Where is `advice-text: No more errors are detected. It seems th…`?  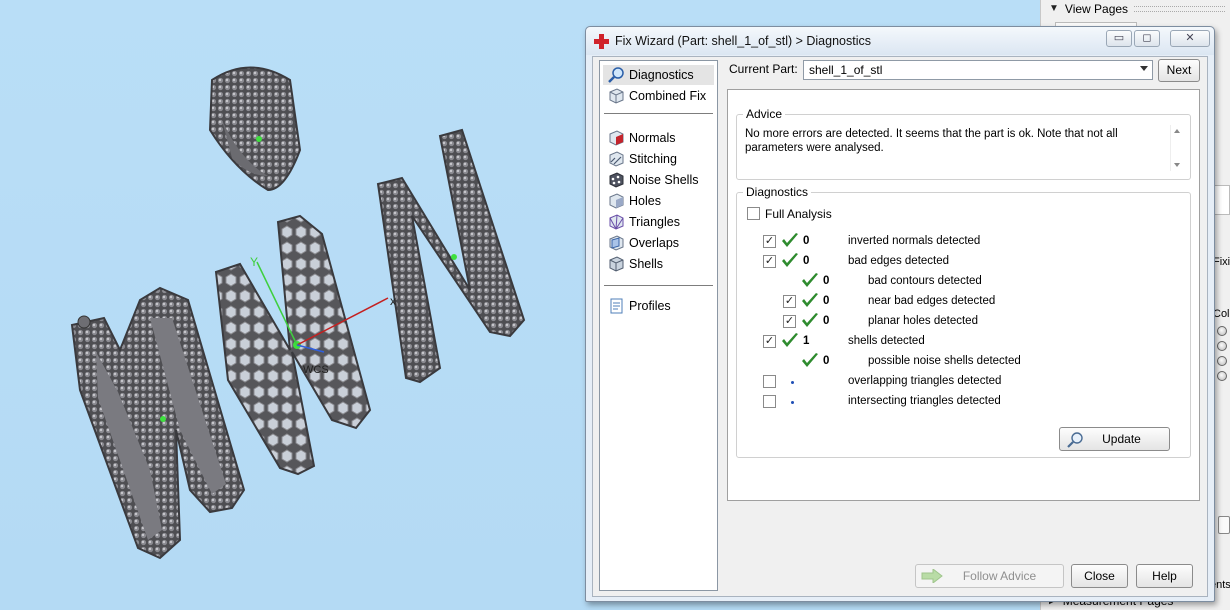 advice-text: No more errors are detected. It seems th… is located at coordinates (931, 141).